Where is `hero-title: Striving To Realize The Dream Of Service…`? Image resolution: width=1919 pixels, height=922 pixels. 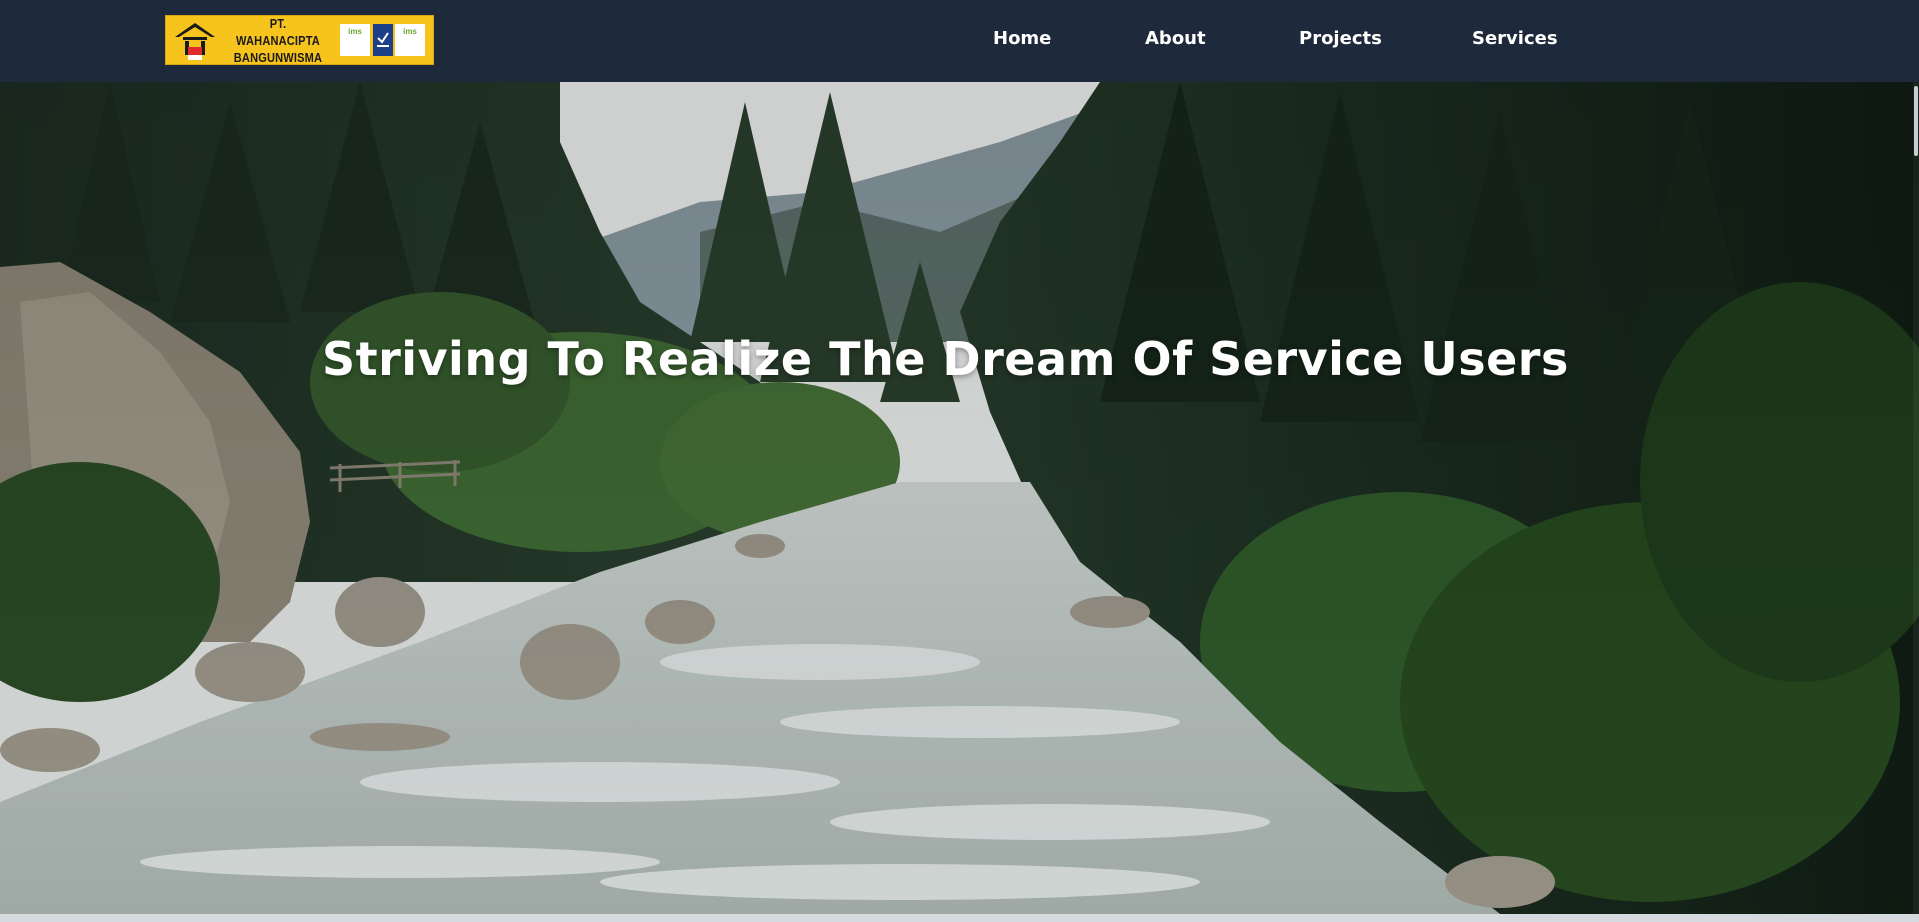
hero-title: Striving To Realize The Dream Of Service… is located at coordinates (945, 359).